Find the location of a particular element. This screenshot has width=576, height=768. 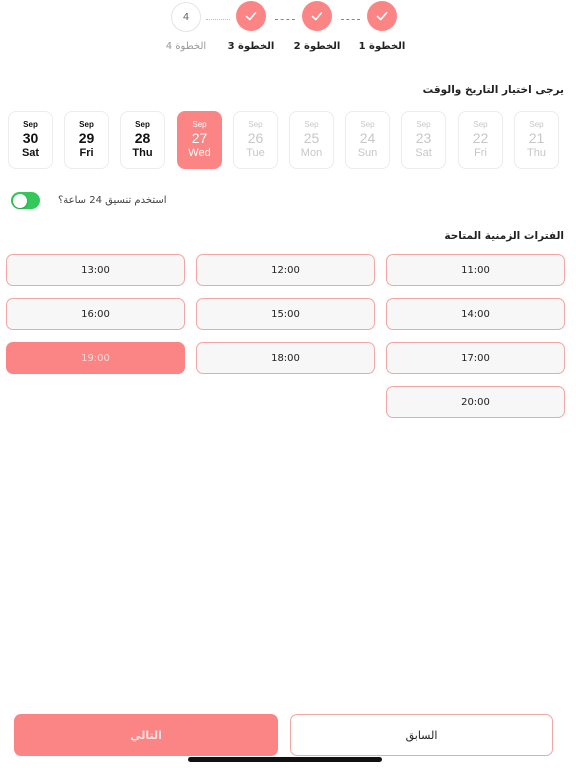

date-weekday: Tue is located at coordinates (255, 153).